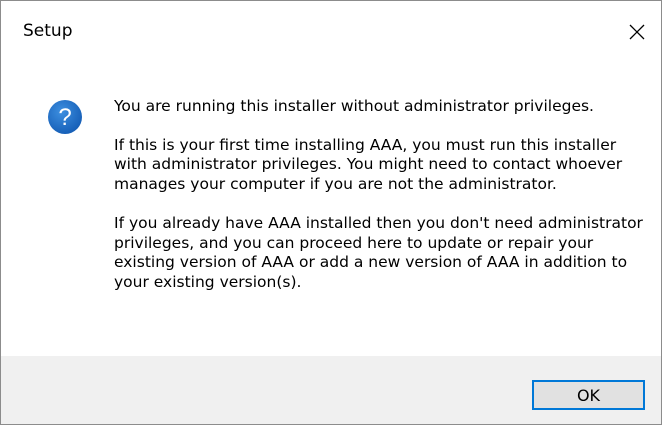  I want to click on window-title: Setup, so click(48, 31).